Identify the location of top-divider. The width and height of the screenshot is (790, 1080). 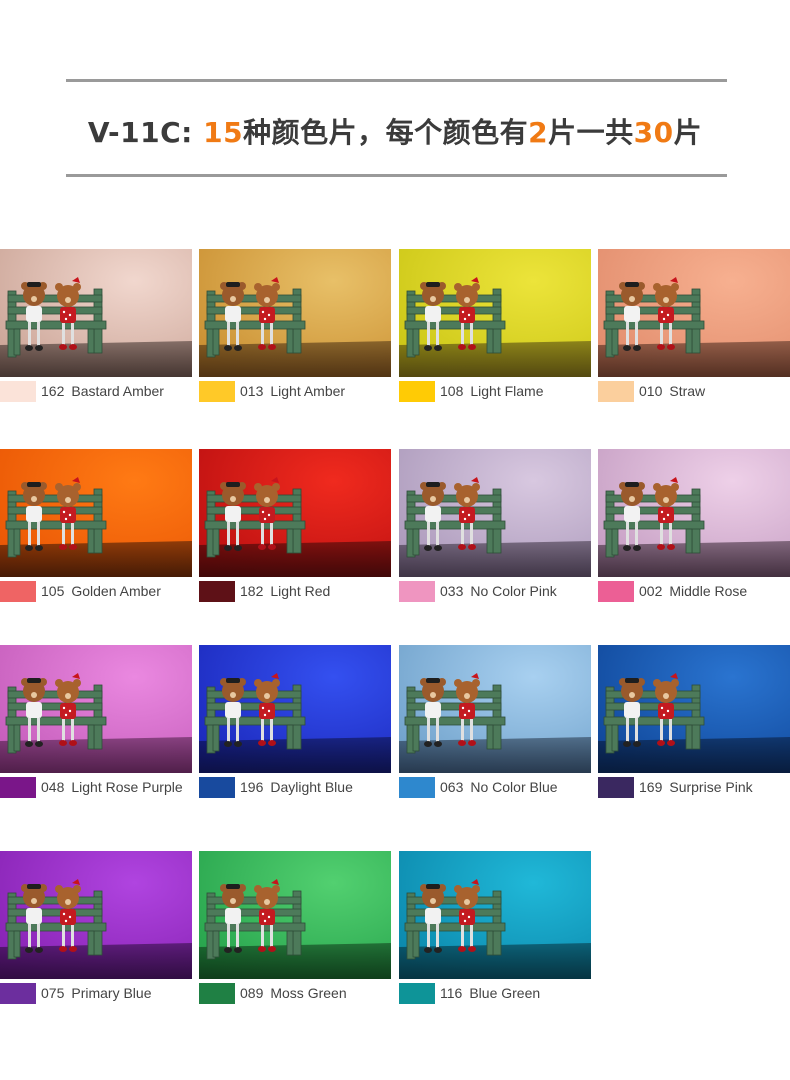
(396, 80).